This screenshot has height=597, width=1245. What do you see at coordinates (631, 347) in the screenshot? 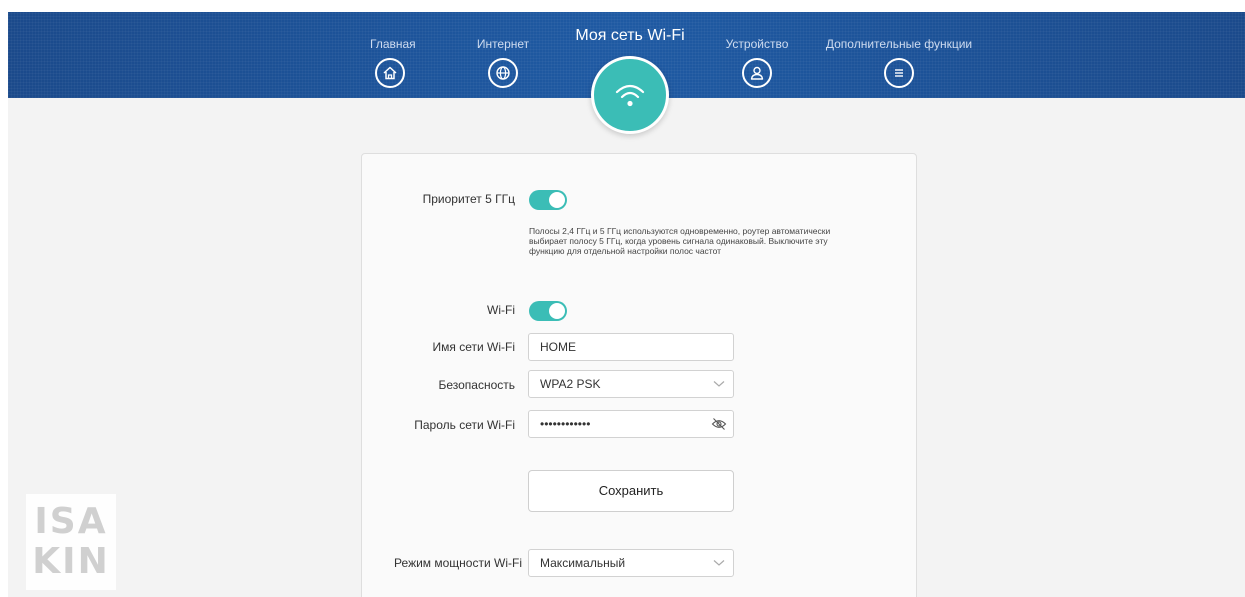
I see `ssid-input: HOME` at bounding box center [631, 347].